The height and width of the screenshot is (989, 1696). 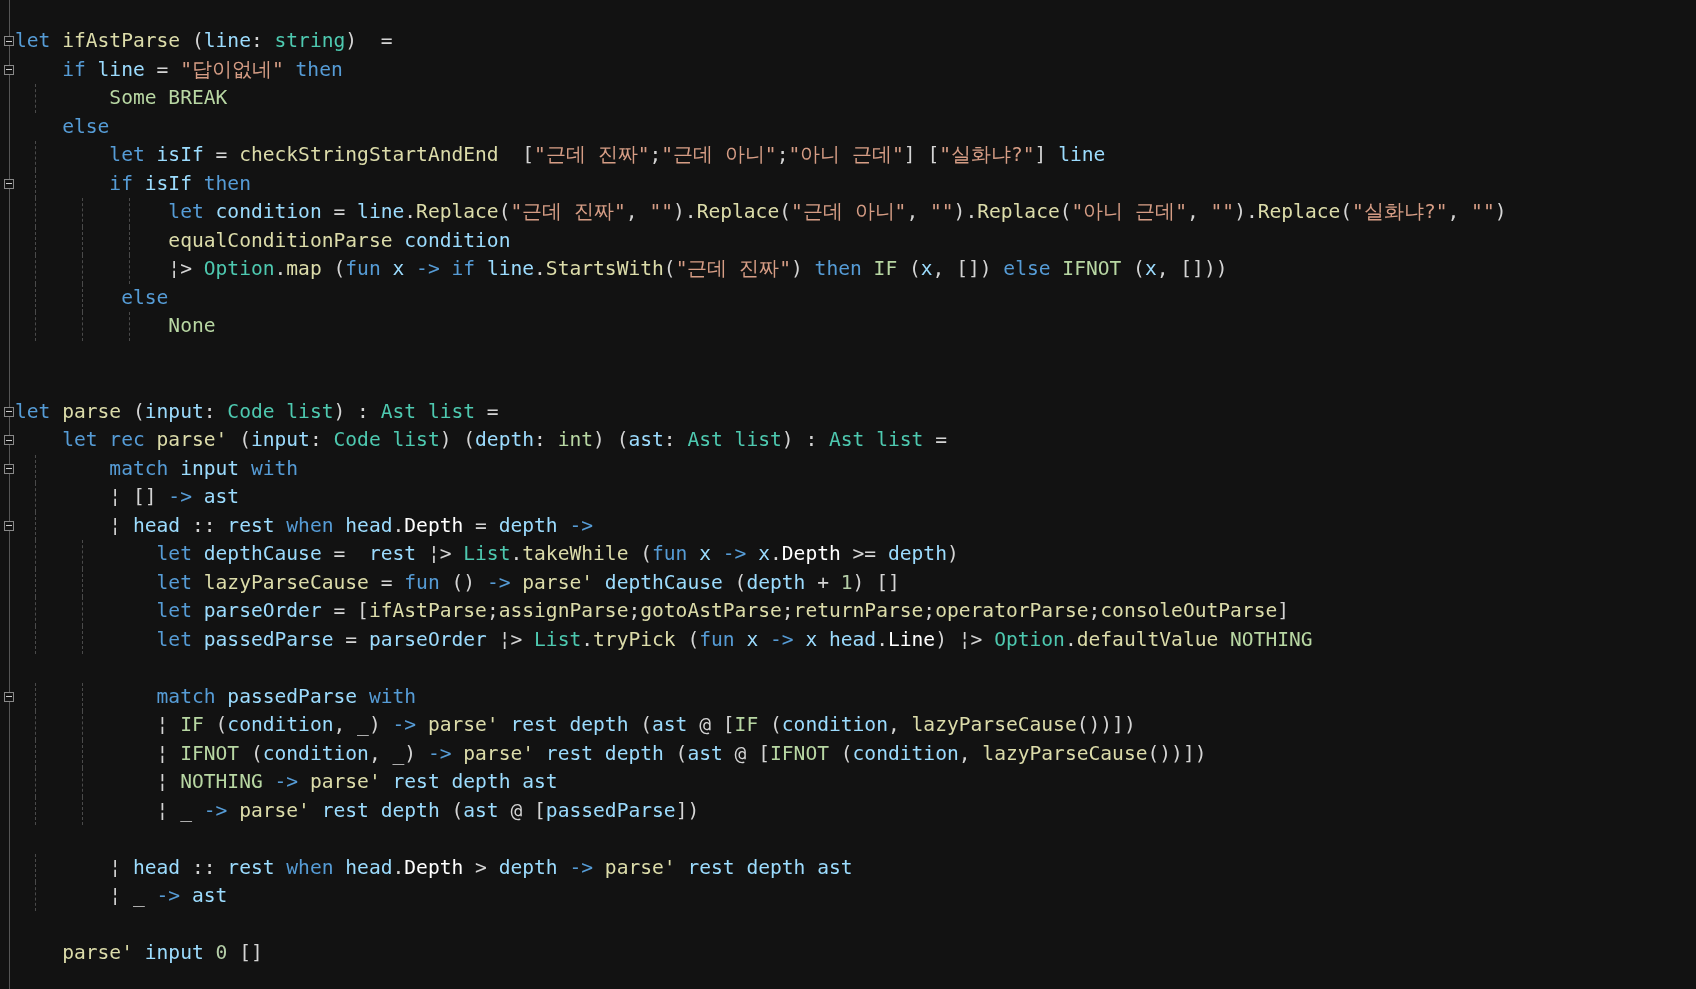 I want to click on code-line: match input with, so click(x=203, y=468).